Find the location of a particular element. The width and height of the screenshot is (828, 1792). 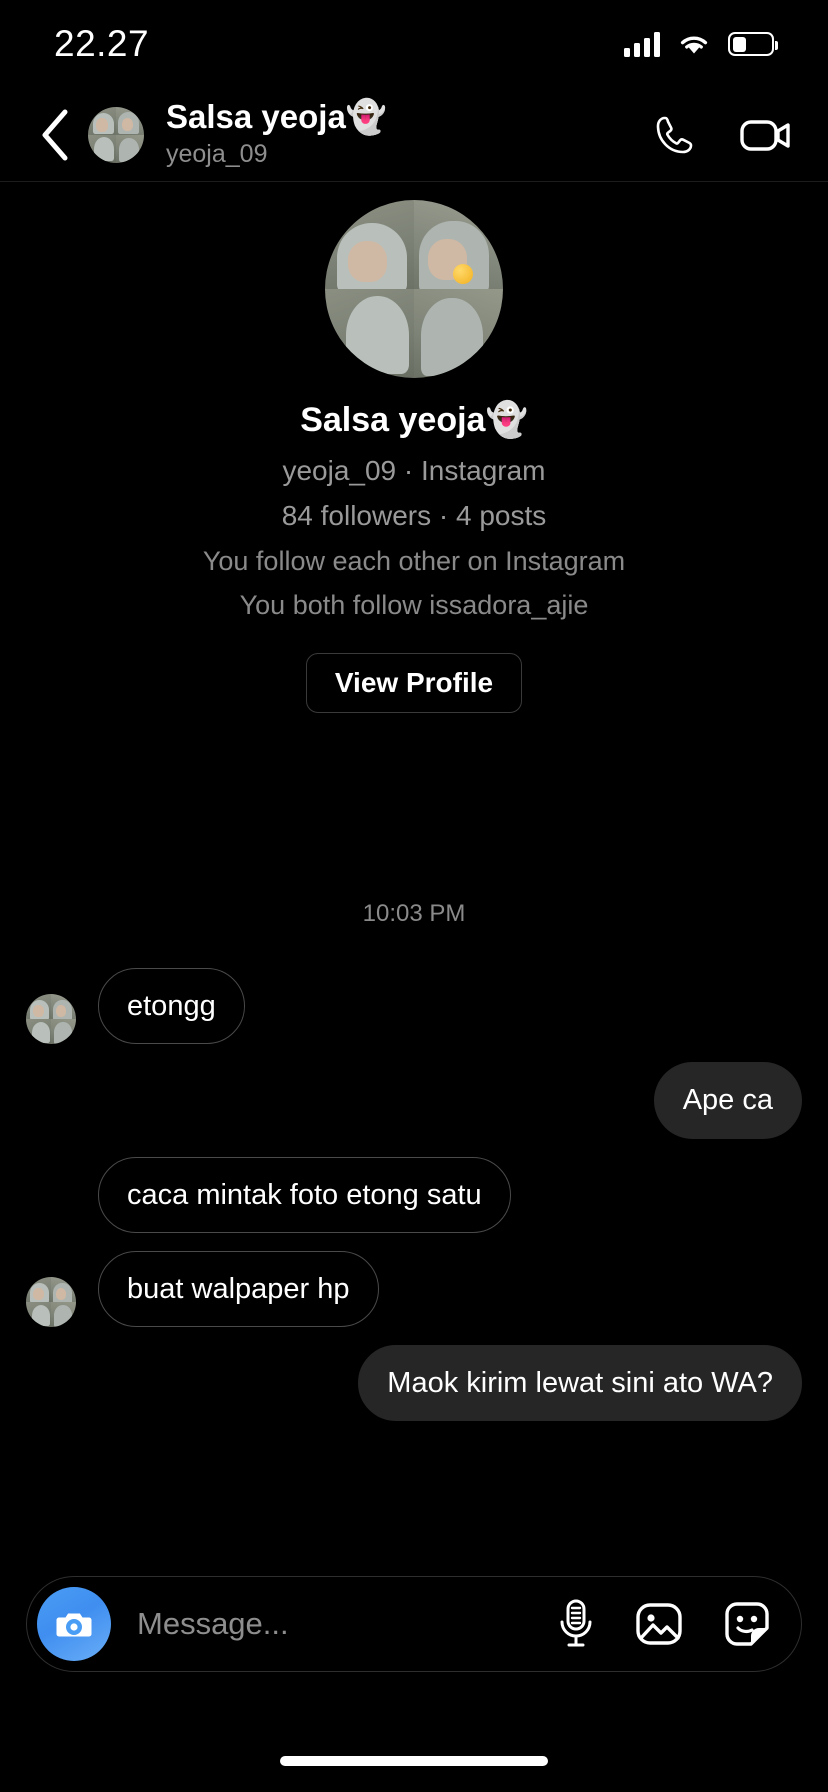

profile-mutual-friend: You both follow issadora_ajie is located at coordinates (414, 604).